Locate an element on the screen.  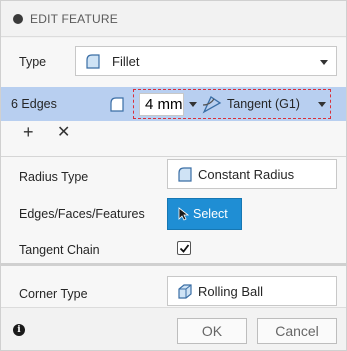
corner-type-label: Corner Type is located at coordinates (53, 294).